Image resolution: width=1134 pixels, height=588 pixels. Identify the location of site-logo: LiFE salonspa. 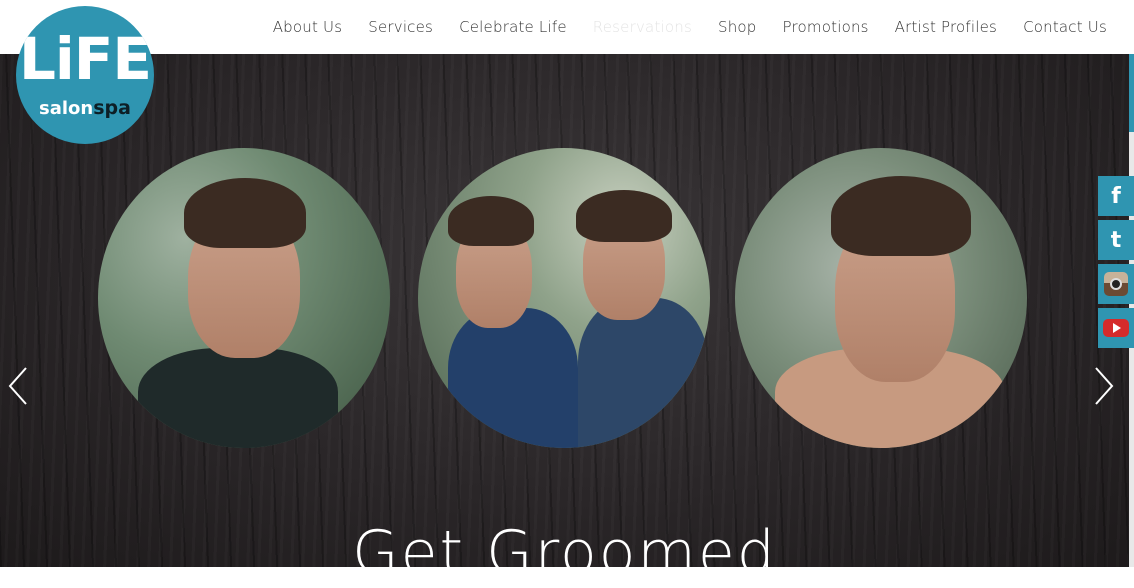
(85, 75).